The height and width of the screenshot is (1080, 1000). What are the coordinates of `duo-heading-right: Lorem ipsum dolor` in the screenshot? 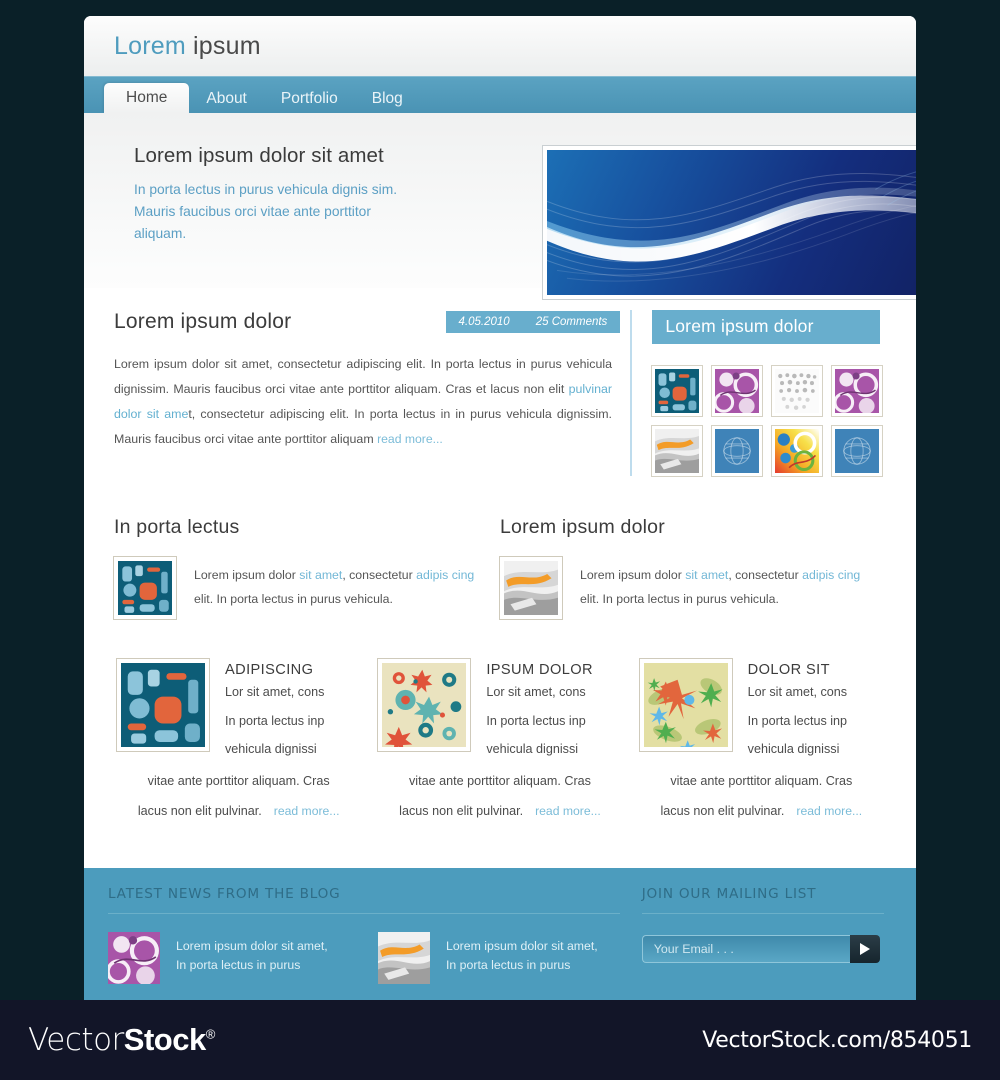 It's located at (582, 527).